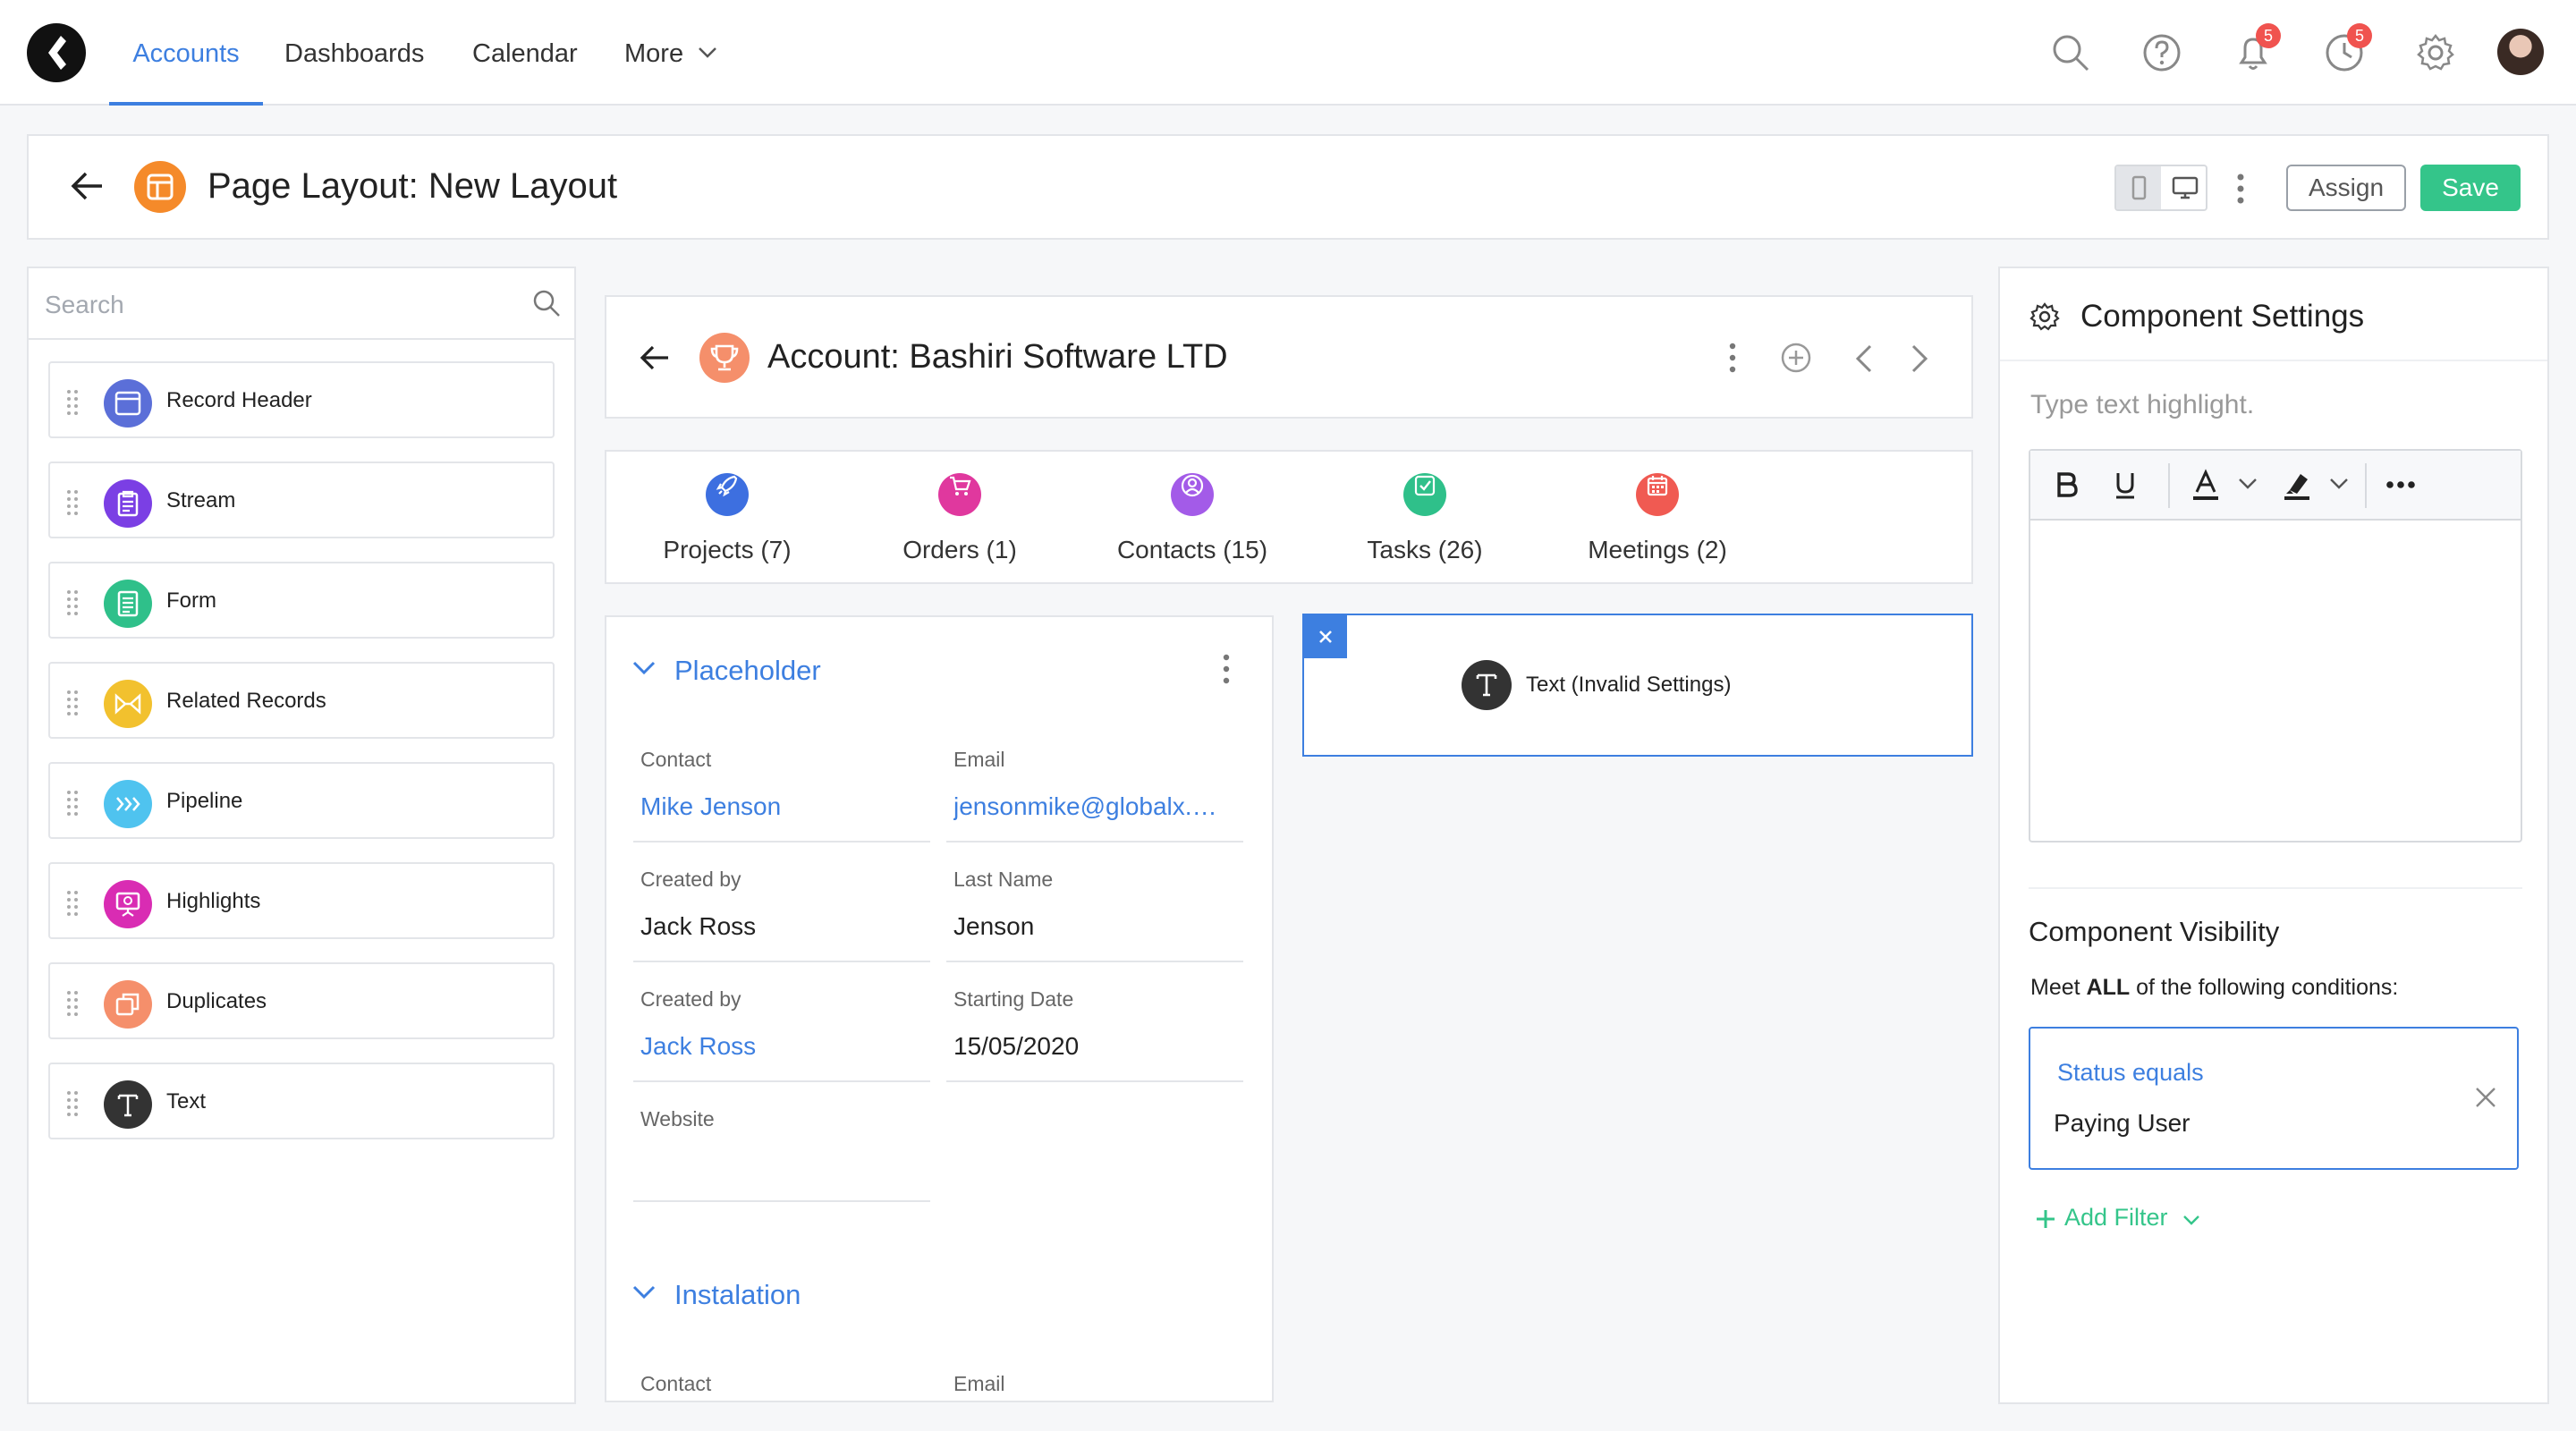  What do you see at coordinates (1657, 549) in the screenshot?
I see `tab-label: Meetings (2)` at bounding box center [1657, 549].